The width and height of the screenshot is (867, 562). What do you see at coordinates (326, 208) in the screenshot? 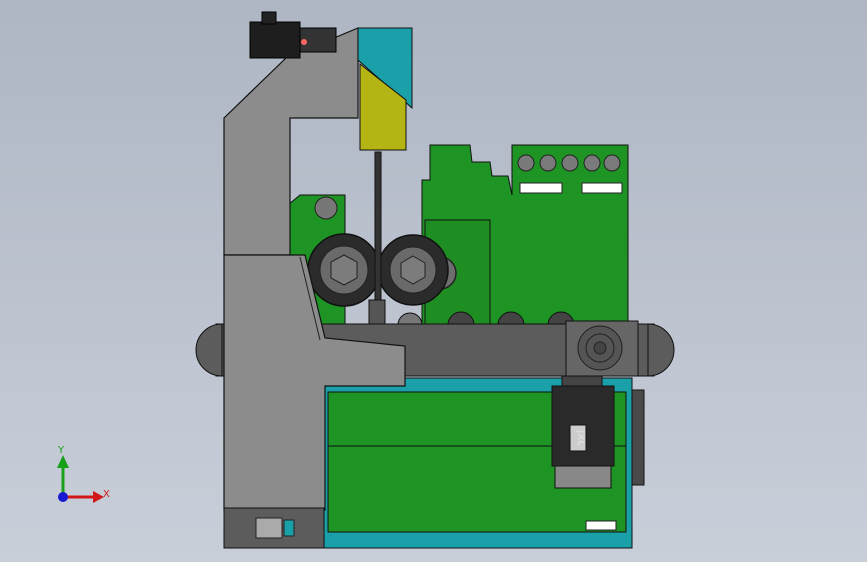
I see `small-knob` at bounding box center [326, 208].